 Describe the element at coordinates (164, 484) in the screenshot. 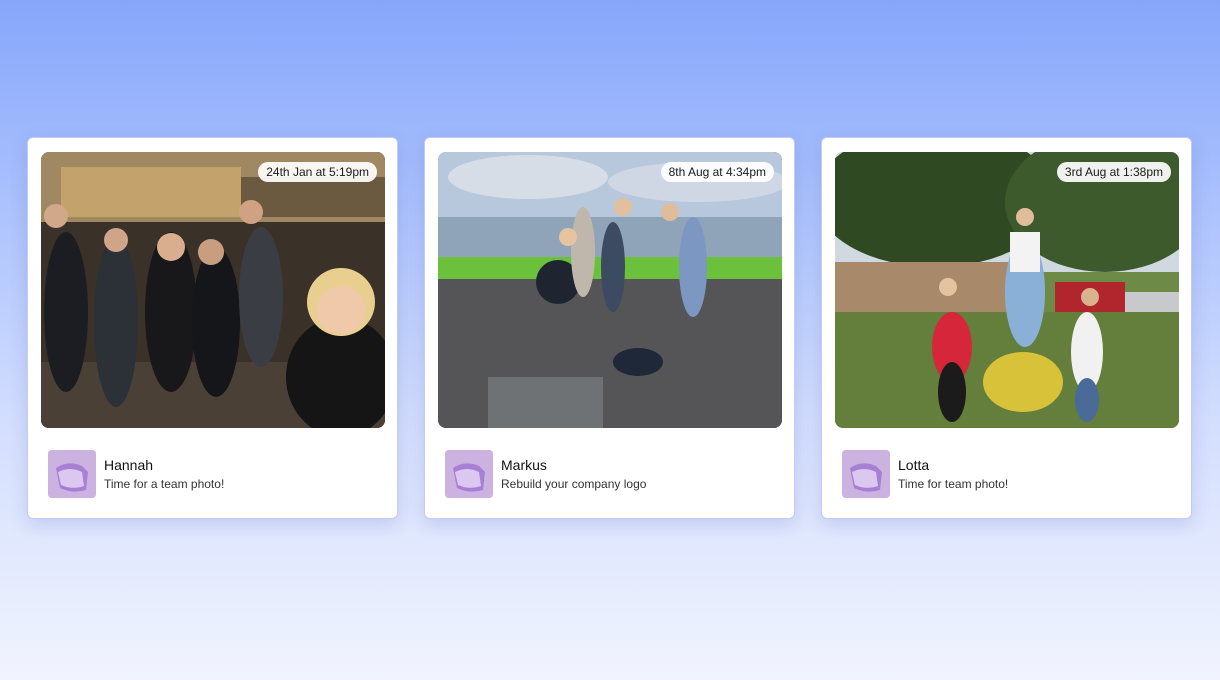

I see `post-caption: Time for a team photo!` at that location.